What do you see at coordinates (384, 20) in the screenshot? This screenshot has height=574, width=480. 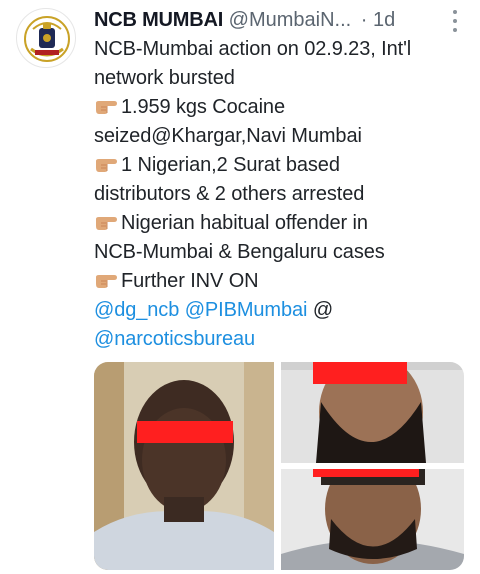 I see `tweet-timestamp: 1d` at bounding box center [384, 20].